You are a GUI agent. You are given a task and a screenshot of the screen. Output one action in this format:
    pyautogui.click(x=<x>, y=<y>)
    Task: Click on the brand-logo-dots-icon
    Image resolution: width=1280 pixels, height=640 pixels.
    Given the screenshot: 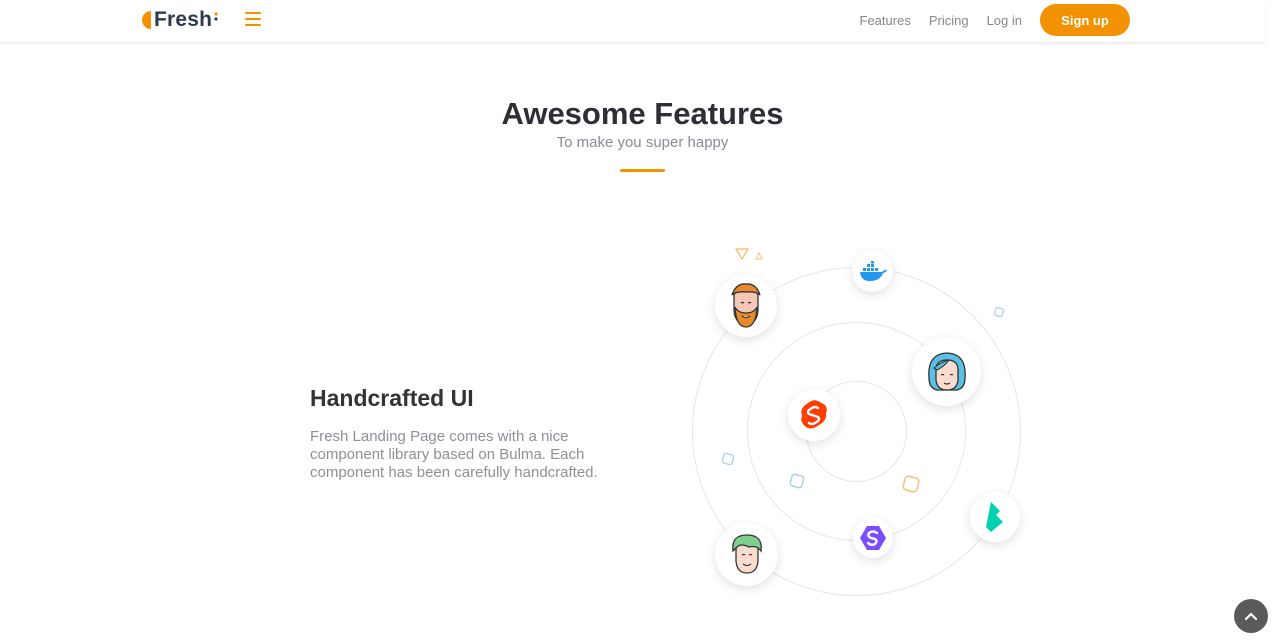 What is the action you would take?
    pyautogui.click(x=216, y=16)
    